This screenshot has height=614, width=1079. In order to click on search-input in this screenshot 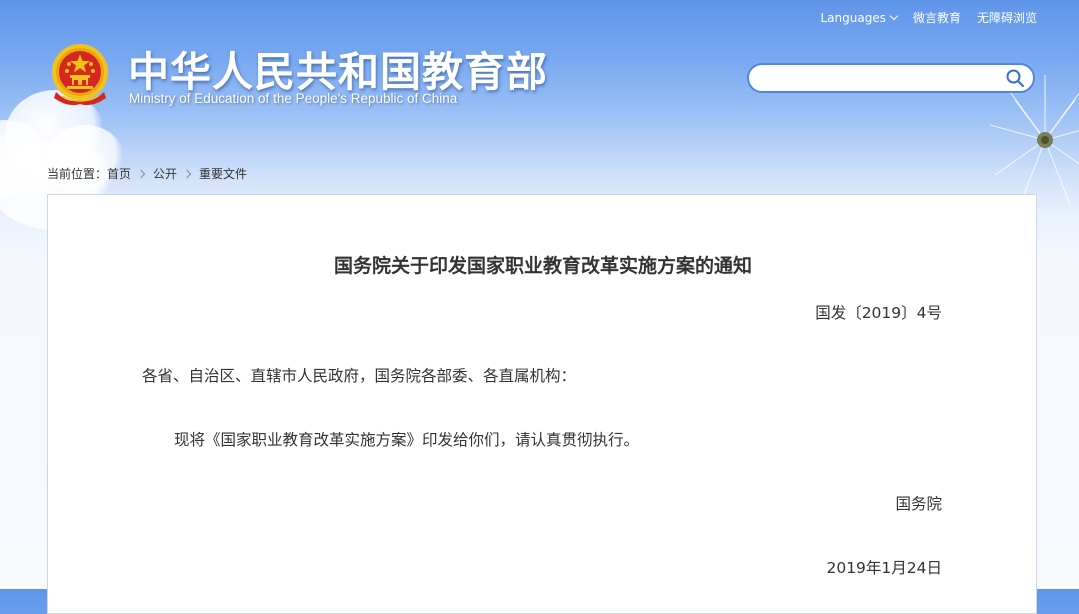, I will do `click(881, 78)`.